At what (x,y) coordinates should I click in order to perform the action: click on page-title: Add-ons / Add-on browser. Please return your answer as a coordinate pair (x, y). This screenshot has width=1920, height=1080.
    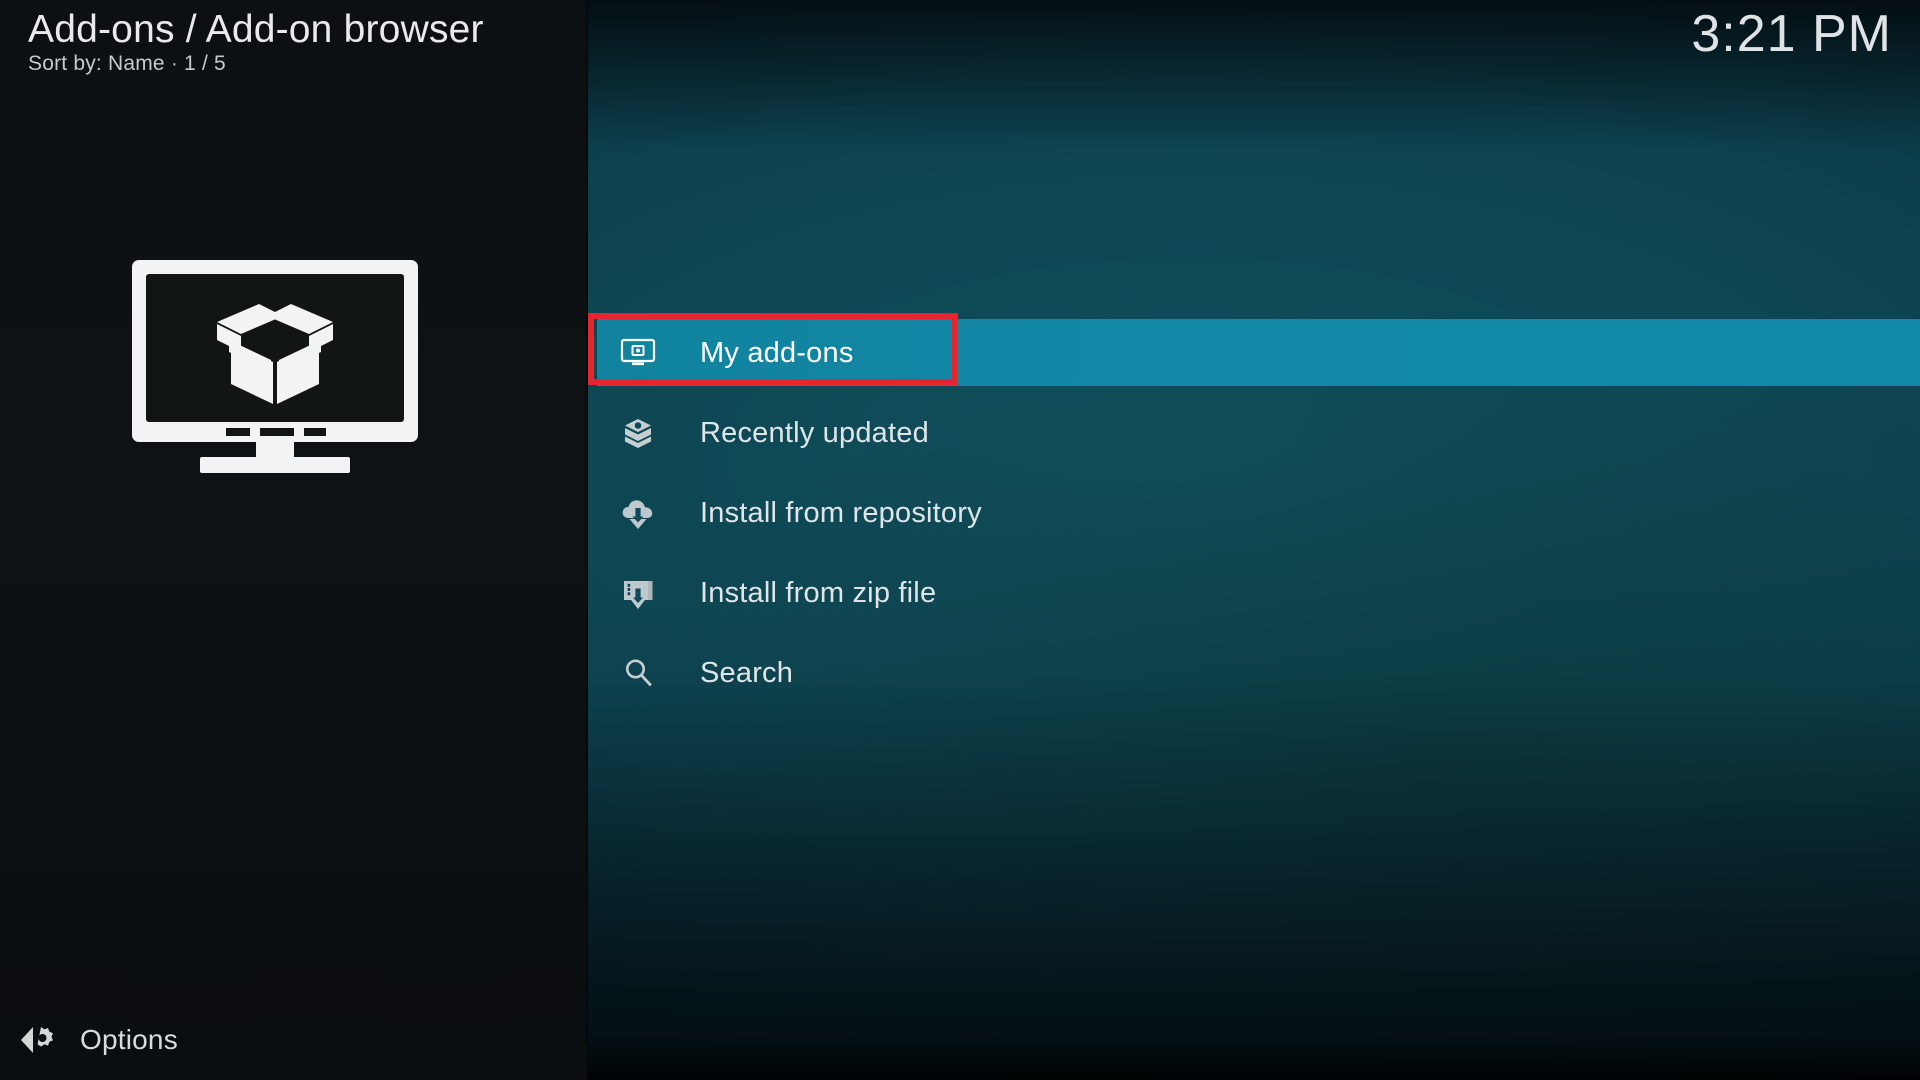
    Looking at the image, I should click on (256, 29).